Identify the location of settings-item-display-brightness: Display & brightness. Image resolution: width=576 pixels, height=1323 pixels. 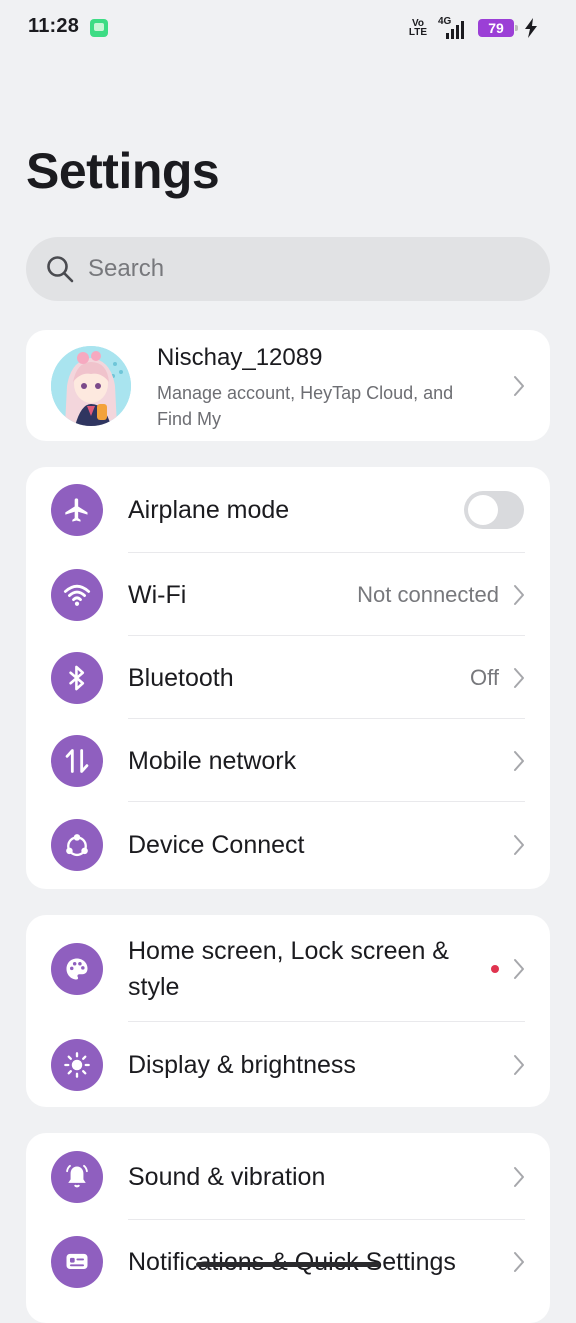
(288, 1064).